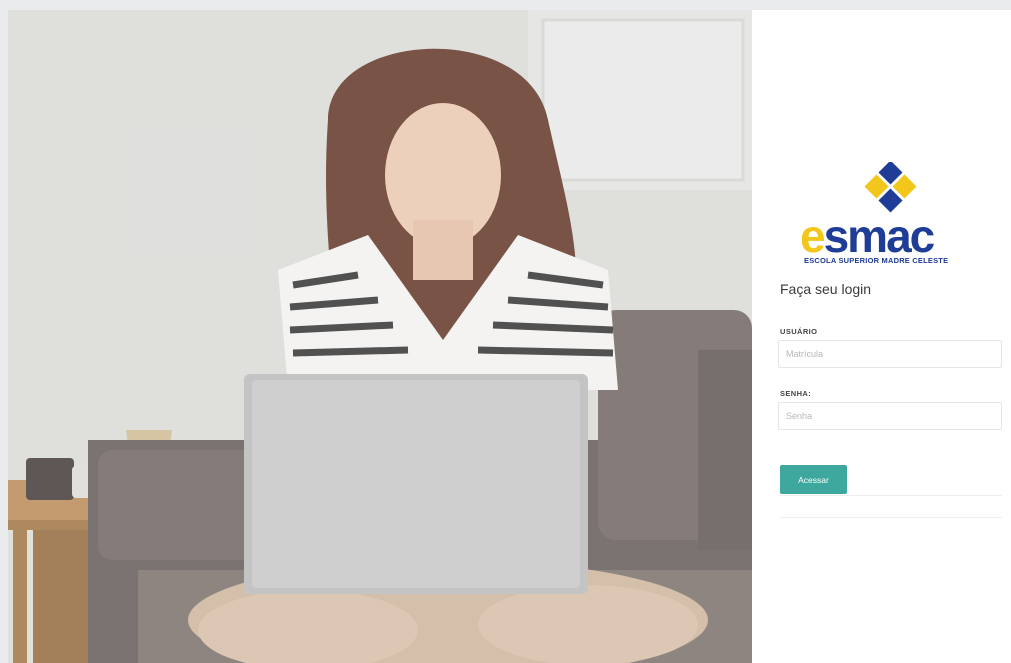  What do you see at coordinates (879, 236) in the screenshot?
I see `logo-letters: smac` at bounding box center [879, 236].